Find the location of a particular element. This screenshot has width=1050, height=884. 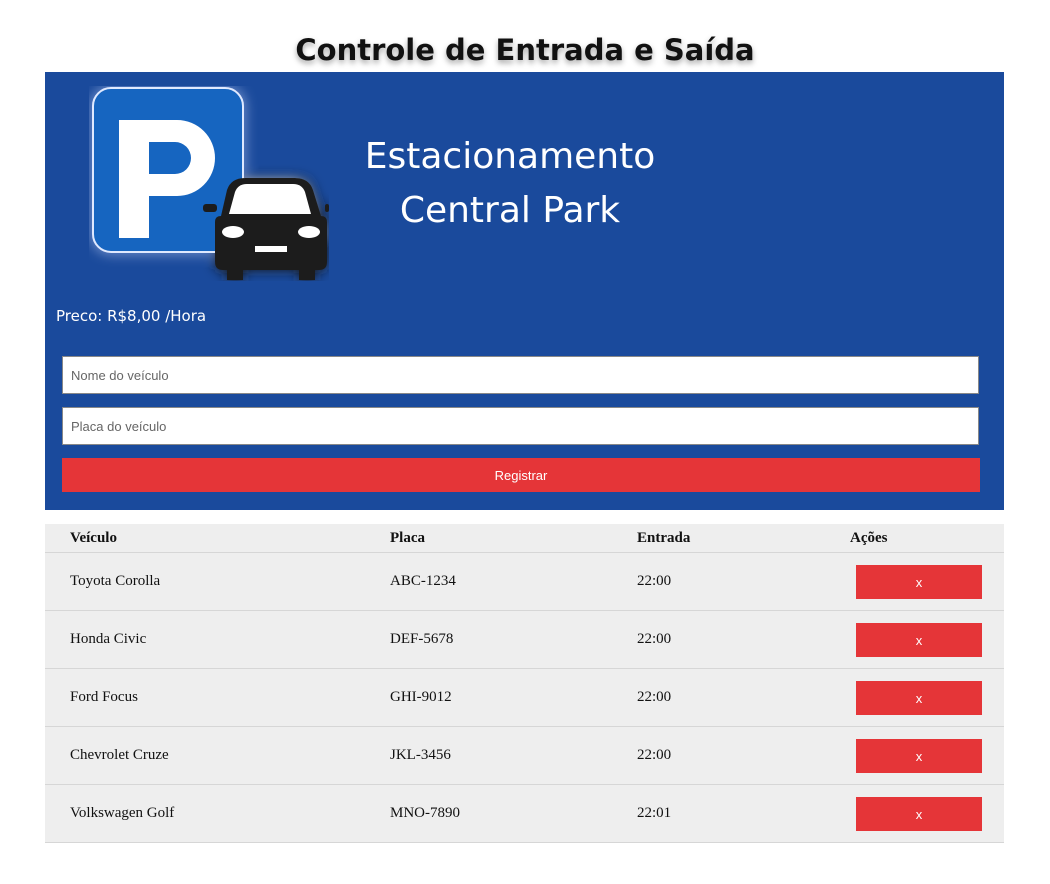

price-label: Preco: R$8,00 /Hora is located at coordinates (131, 316).